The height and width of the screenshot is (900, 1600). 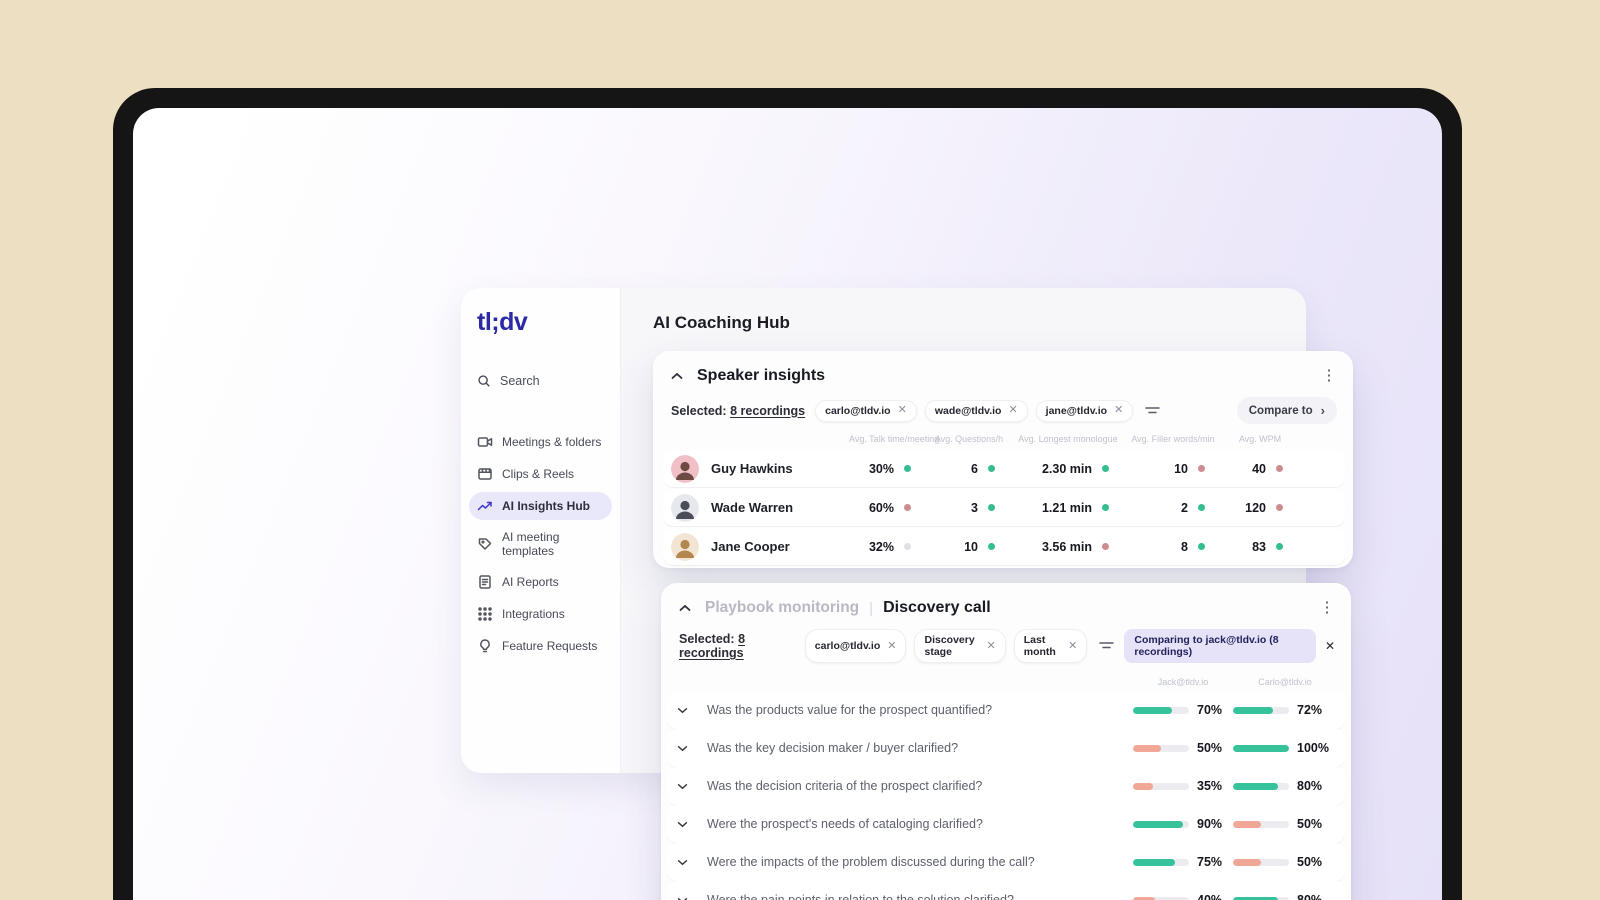 I want to click on filter-chip: wade@tldv.io ✕, so click(x=976, y=410).